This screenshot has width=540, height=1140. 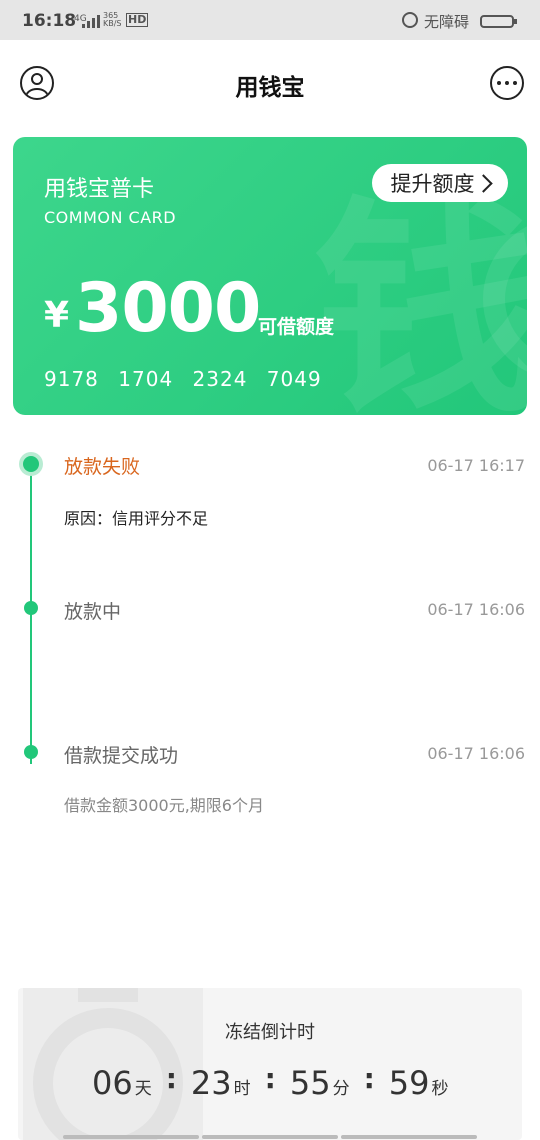 What do you see at coordinates (112, 1083) in the screenshot?
I see `countdown-days: 06` at bounding box center [112, 1083].